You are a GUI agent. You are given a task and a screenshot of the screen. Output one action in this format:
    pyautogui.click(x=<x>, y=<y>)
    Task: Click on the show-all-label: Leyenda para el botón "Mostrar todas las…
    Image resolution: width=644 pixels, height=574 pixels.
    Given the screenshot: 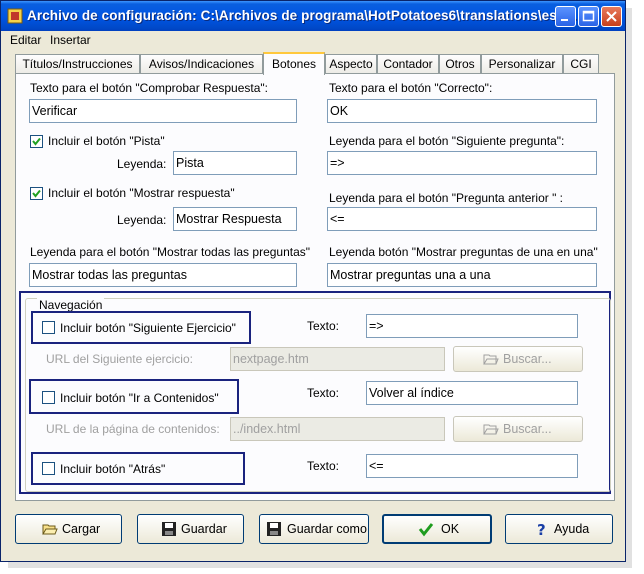 What is the action you would take?
    pyautogui.click(x=170, y=252)
    